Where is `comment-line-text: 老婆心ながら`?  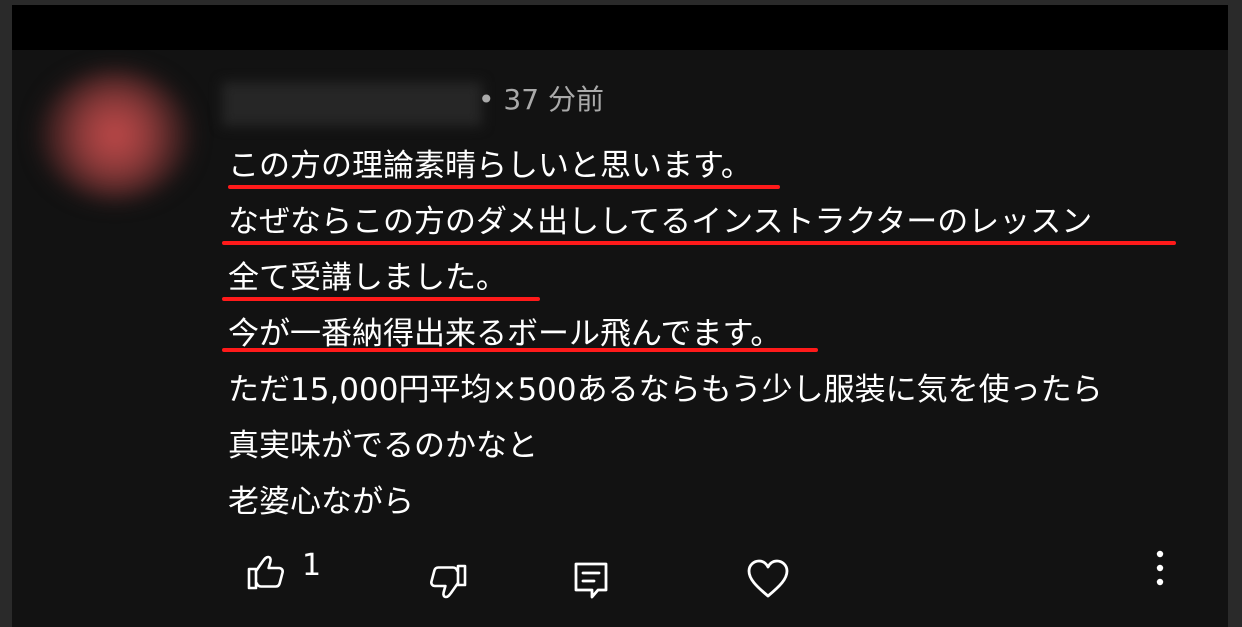 comment-line-text: 老婆心ながら is located at coordinates (321, 502).